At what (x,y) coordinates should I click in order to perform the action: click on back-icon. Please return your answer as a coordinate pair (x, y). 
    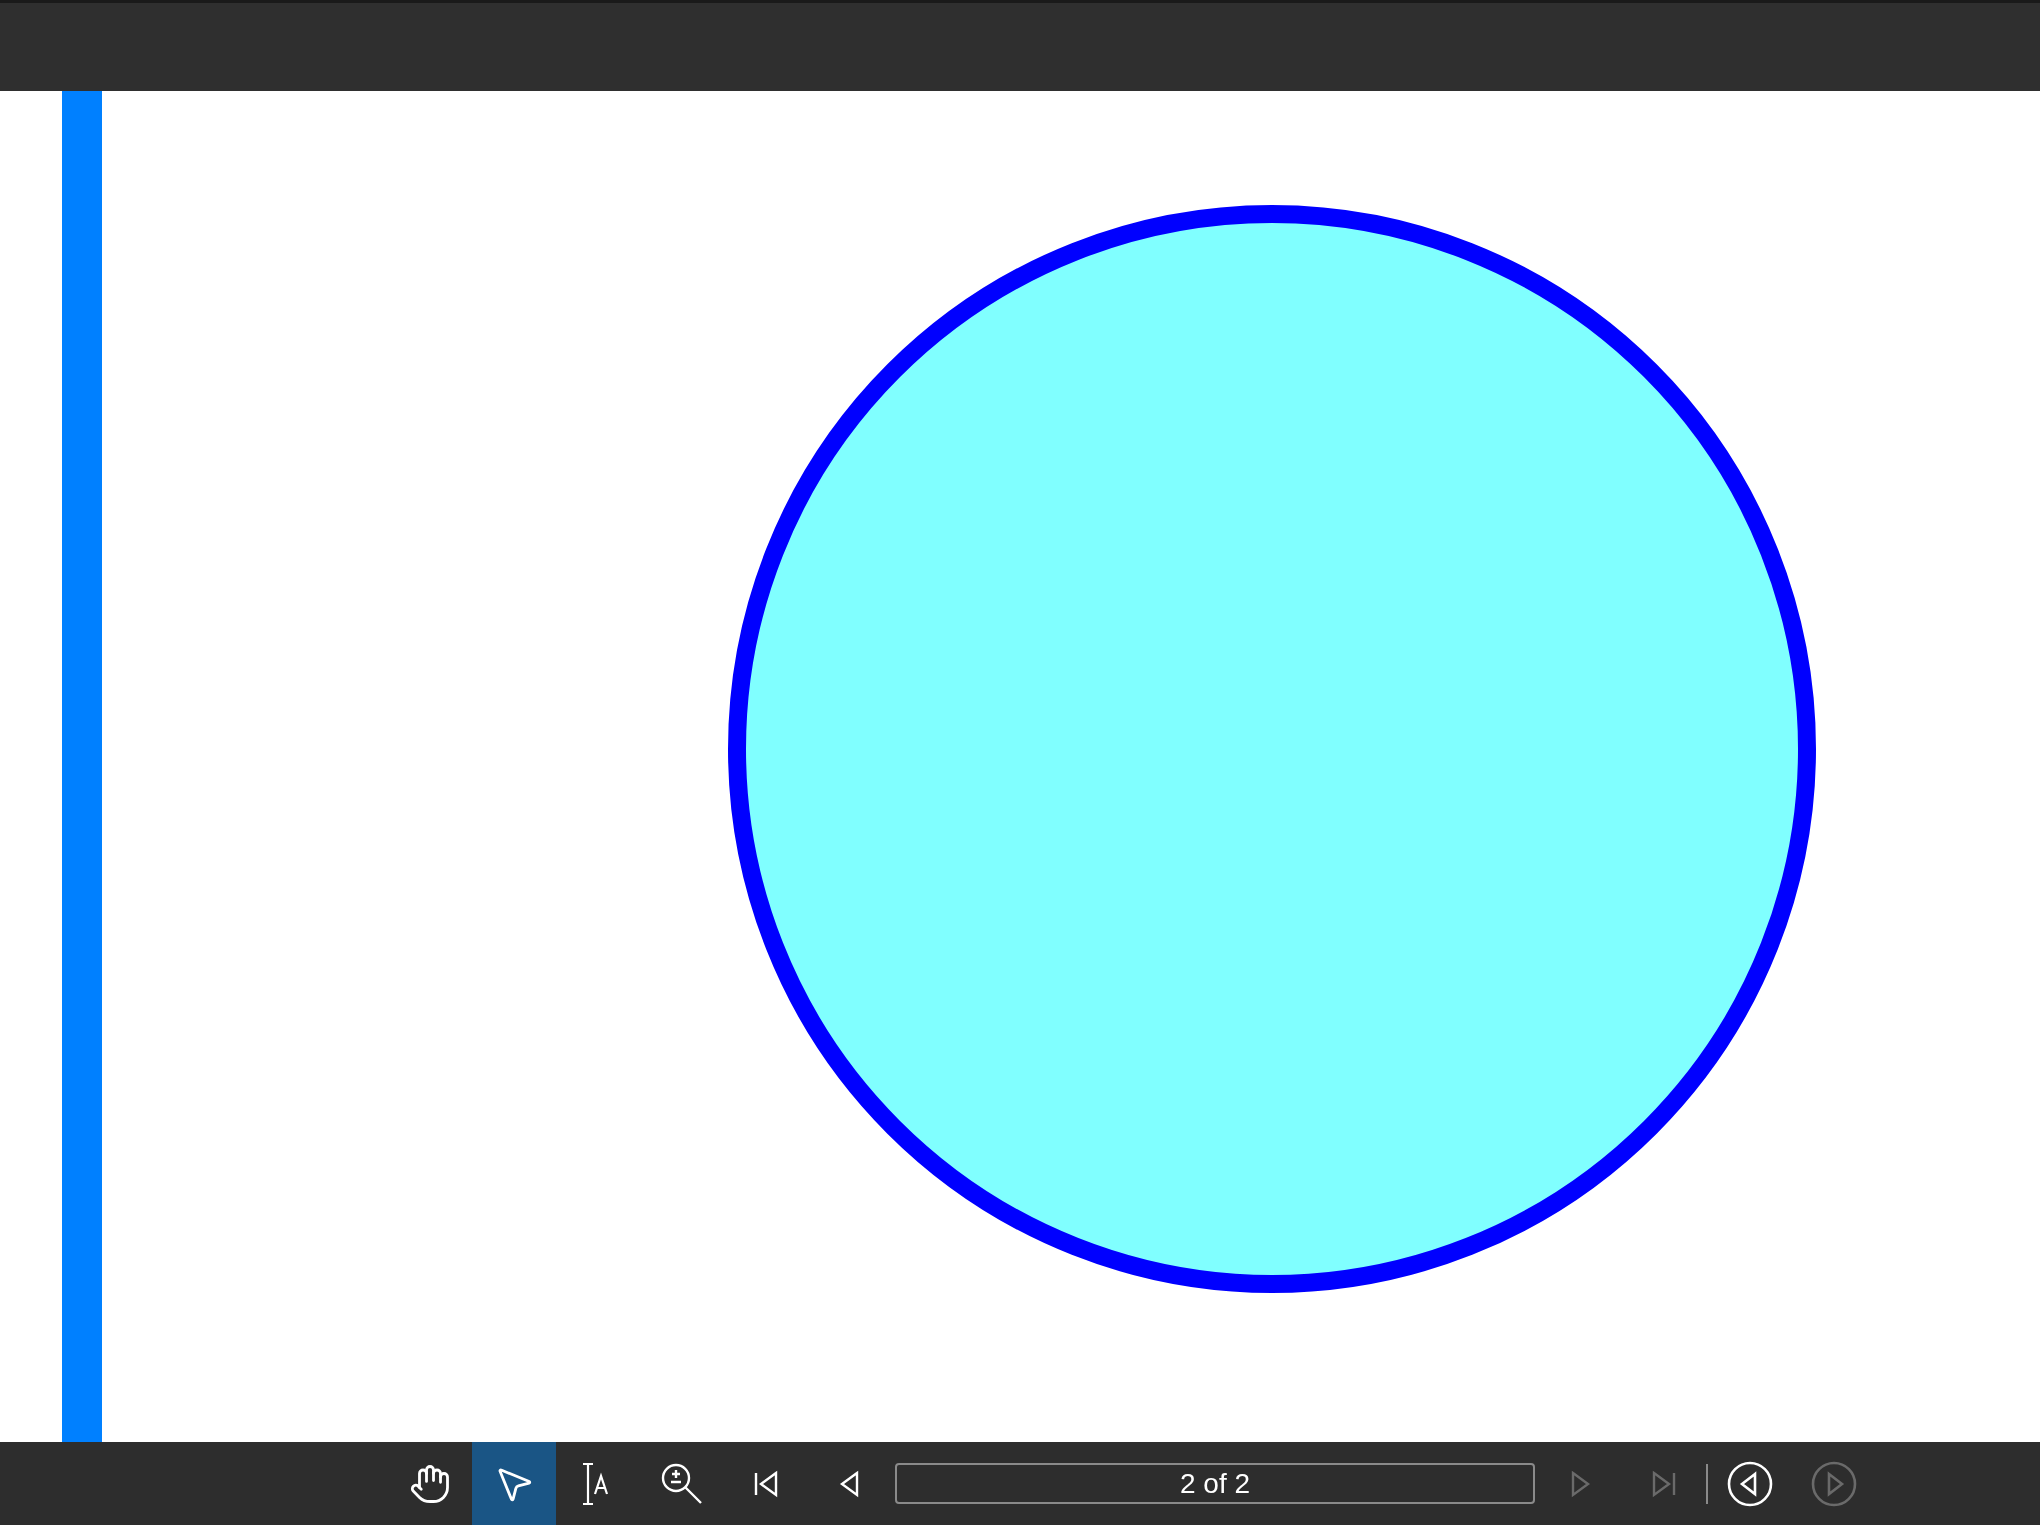
    Looking at the image, I should click on (1750, 1483).